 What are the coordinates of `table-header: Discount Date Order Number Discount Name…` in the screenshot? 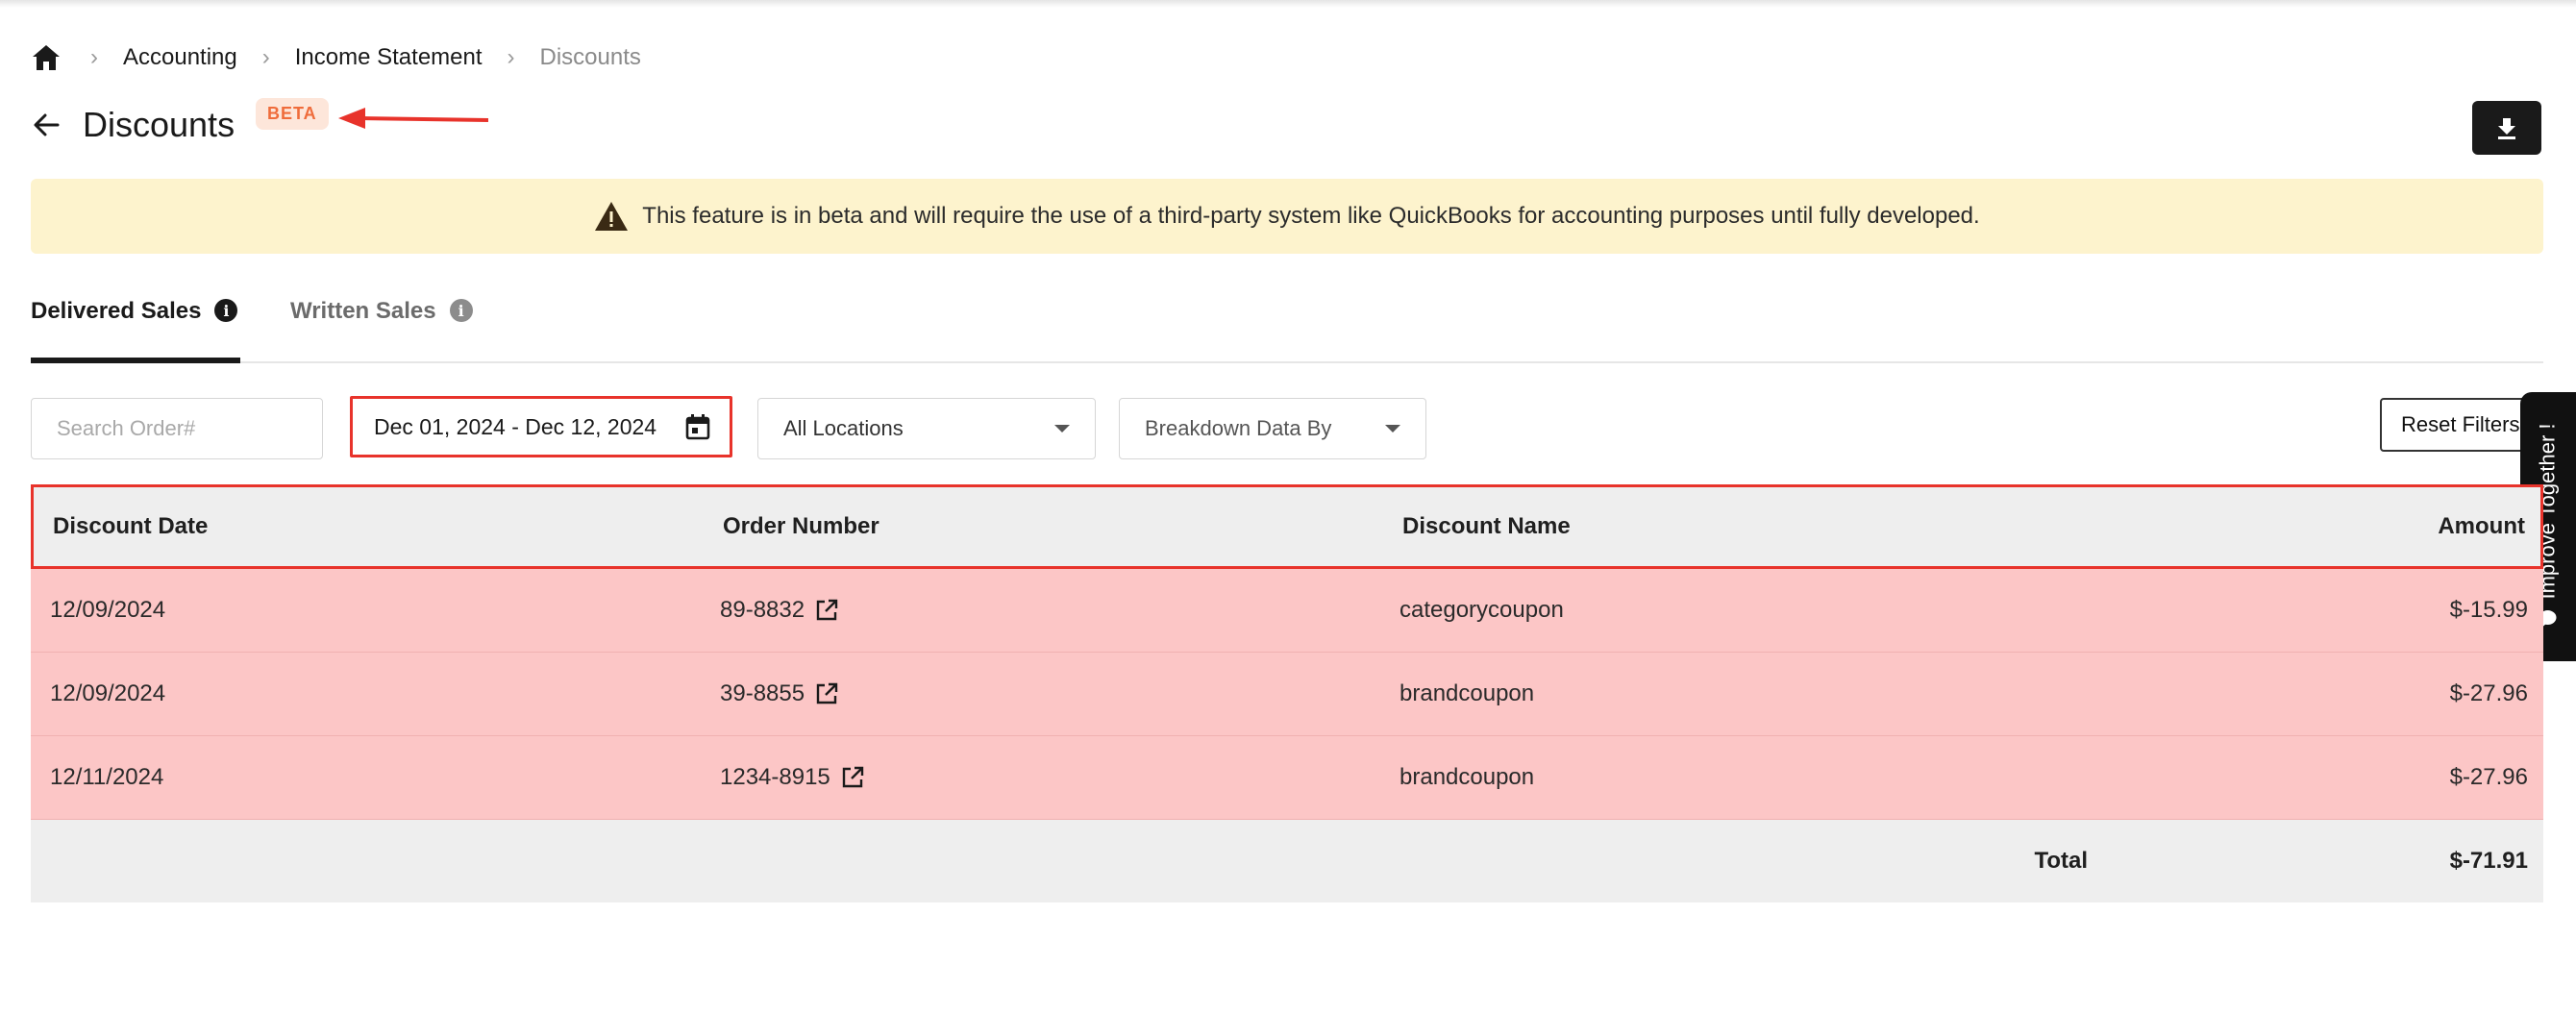 It's located at (1287, 526).